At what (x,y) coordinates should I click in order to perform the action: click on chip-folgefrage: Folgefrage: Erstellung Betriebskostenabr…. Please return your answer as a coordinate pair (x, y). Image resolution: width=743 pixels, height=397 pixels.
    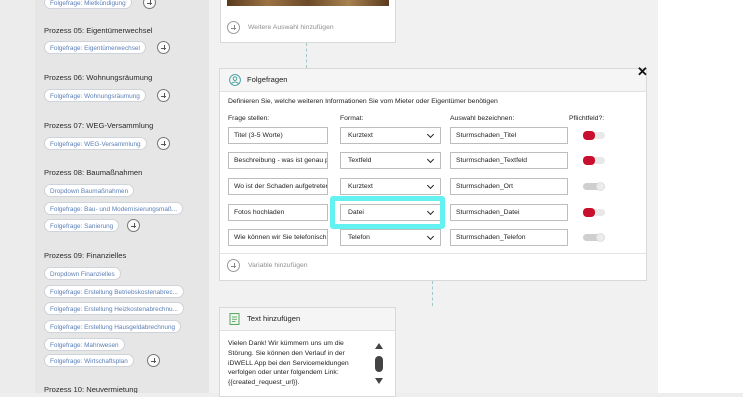
    Looking at the image, I should click on (114, 291).